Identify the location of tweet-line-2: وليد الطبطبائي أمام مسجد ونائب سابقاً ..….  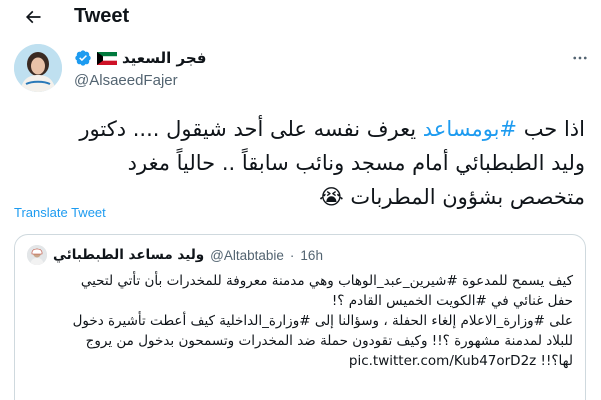
(356, 163).